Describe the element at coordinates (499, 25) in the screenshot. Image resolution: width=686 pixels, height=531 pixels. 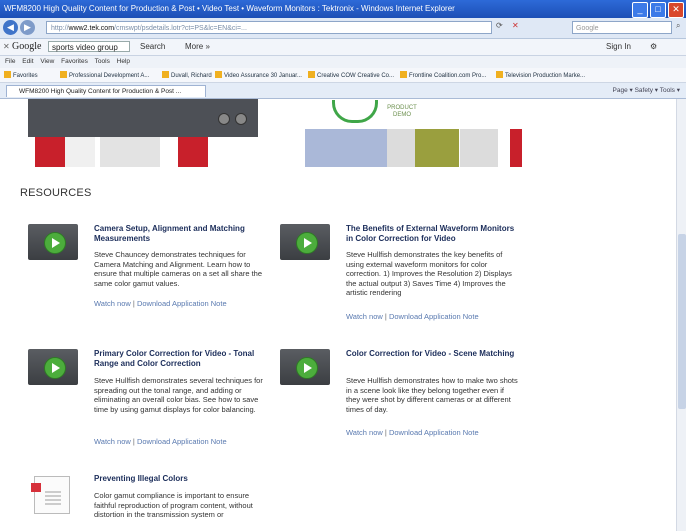
I see `refresh-icon: ⟳` at that location.